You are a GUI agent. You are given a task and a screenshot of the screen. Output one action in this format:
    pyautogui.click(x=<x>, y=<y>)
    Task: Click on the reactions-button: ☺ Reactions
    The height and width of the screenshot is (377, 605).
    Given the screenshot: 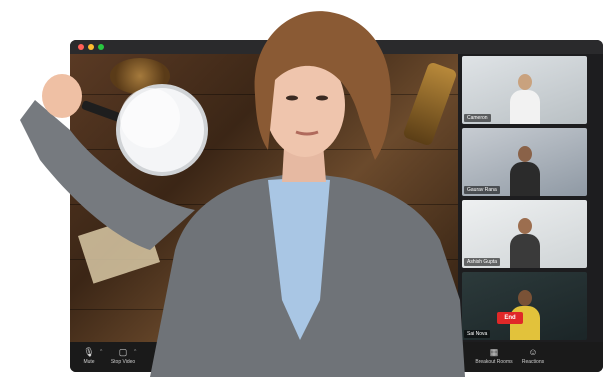 What is the action you would take?
    pyautogui.click(x=533, y=358)
    